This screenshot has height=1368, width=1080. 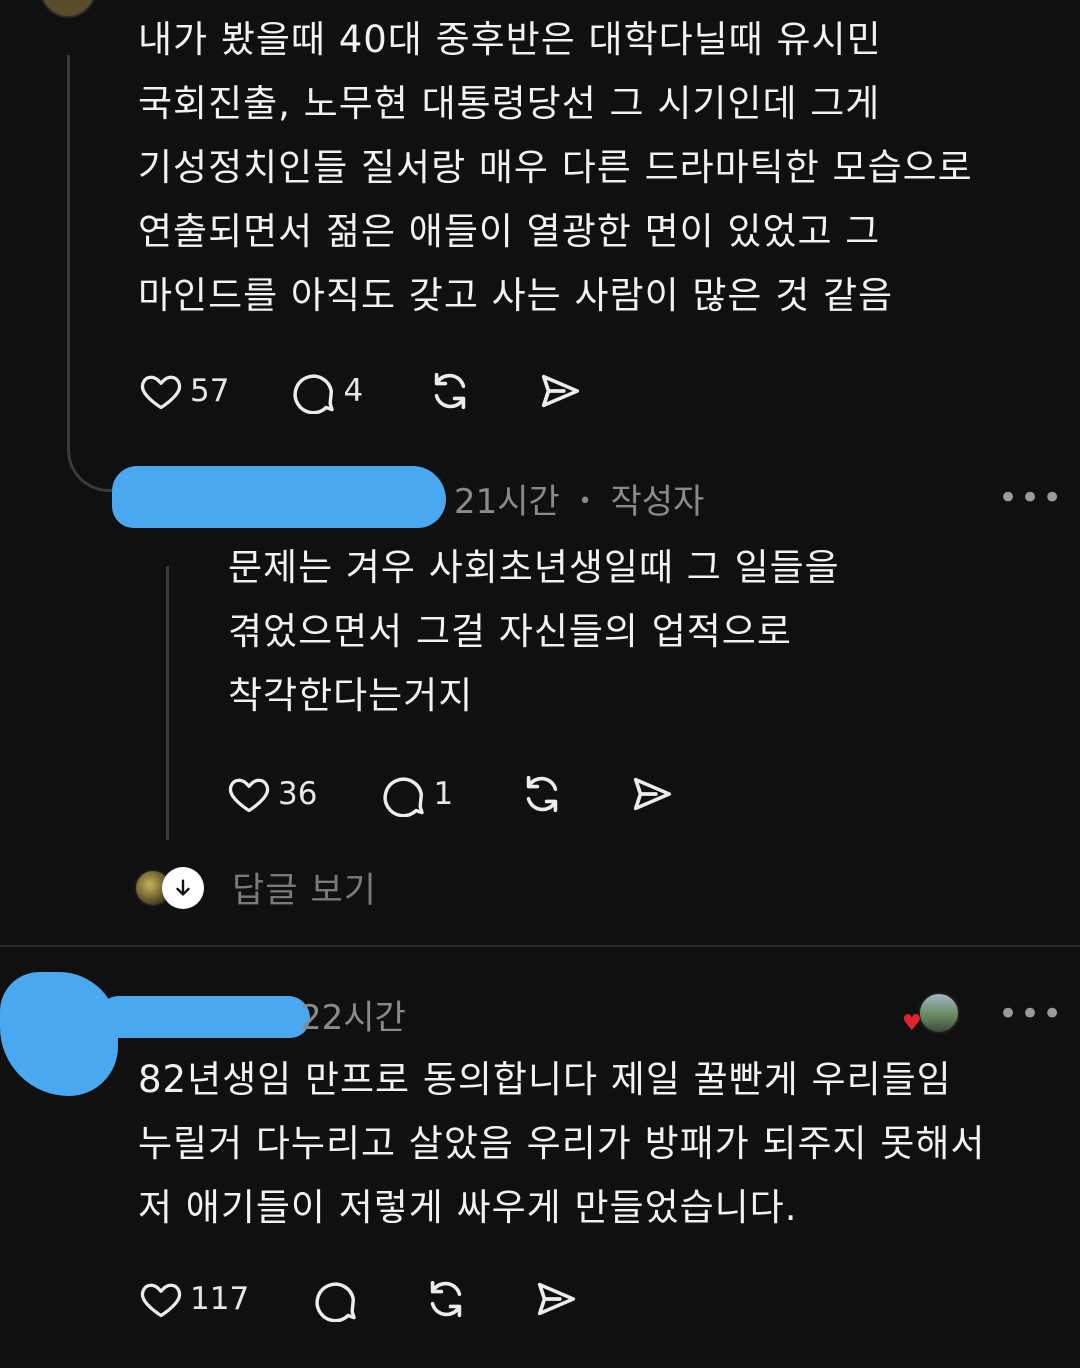 What do you see at coordinates (443, 794) in the screenshot?
I see `reply-count: 1` at bounding box center [443, 794].